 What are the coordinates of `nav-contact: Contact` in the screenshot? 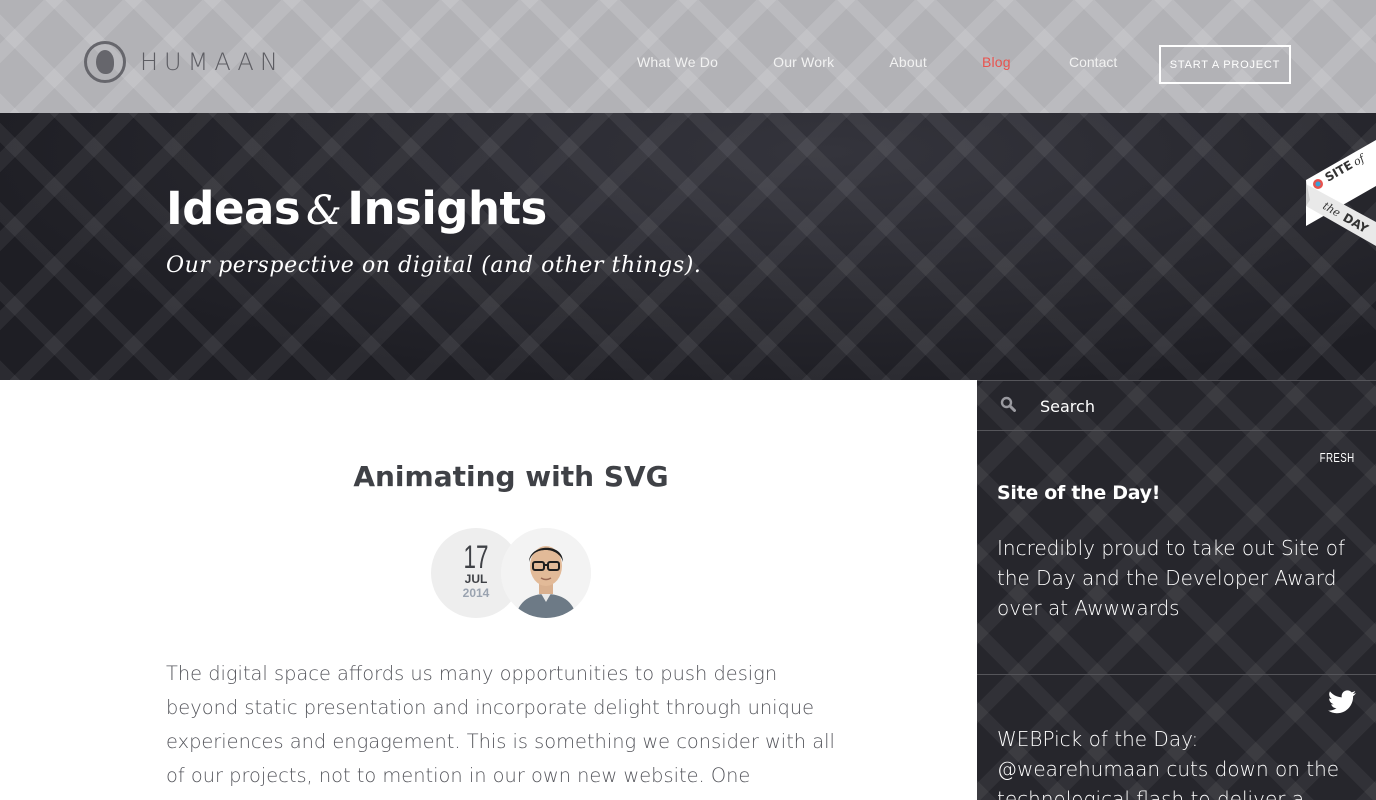 It's located at (1093, 62).